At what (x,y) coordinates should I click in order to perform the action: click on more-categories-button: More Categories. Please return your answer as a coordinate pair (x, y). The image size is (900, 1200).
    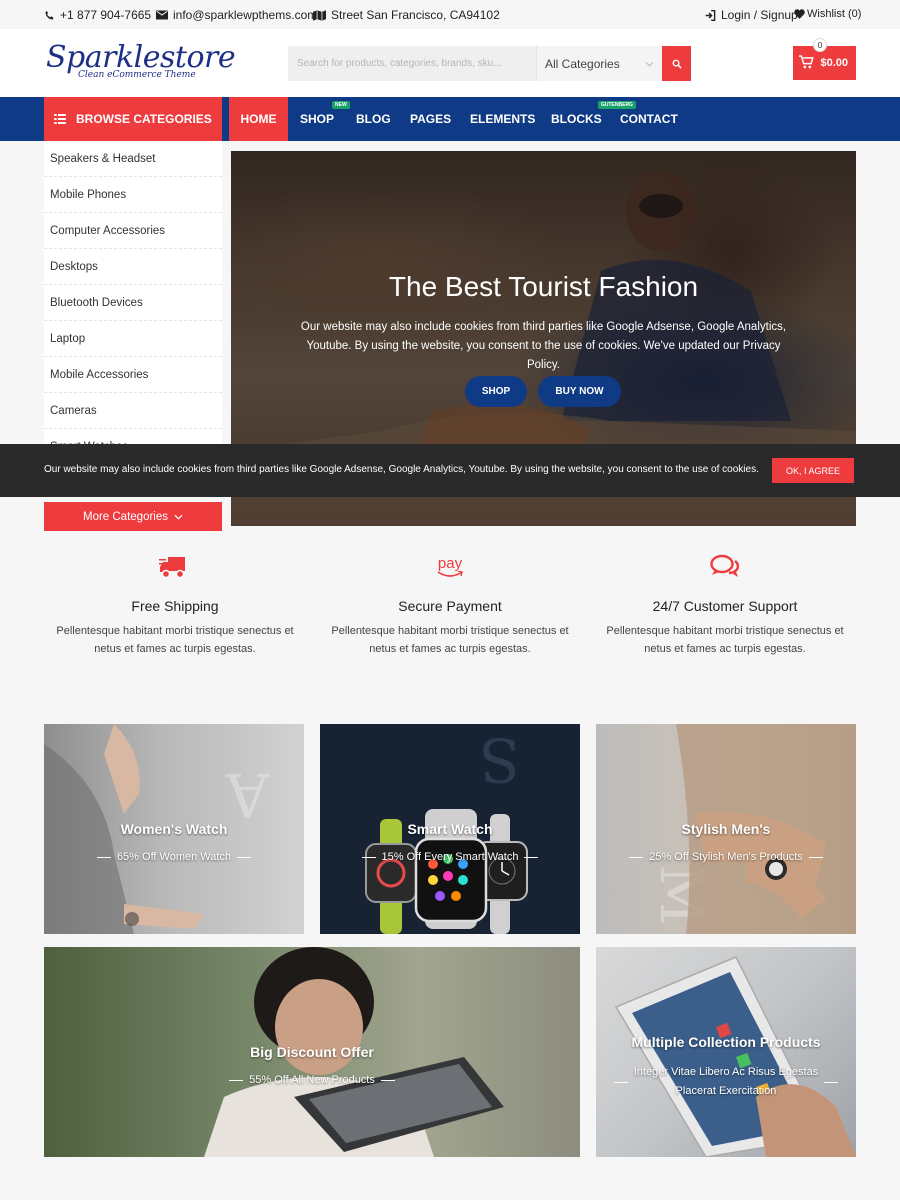
    Looking at the image, I should click on (133, 516).